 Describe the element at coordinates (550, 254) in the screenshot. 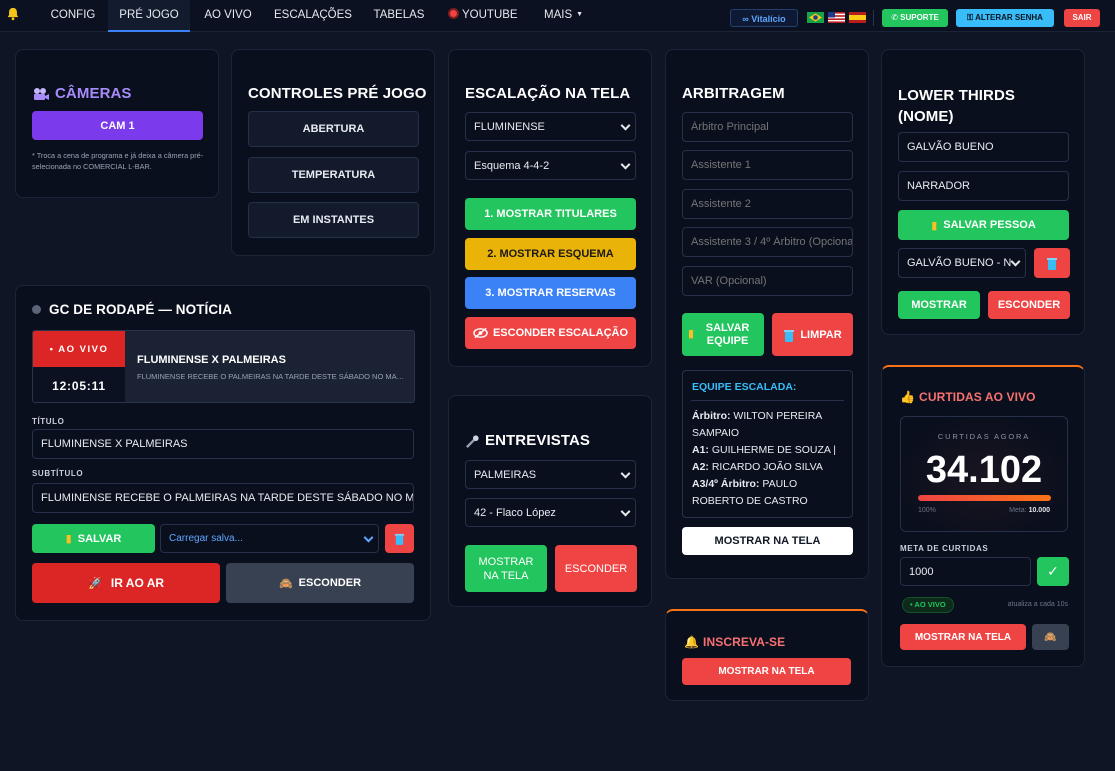

I see `mostrar-esquema-button: 2. MOSTRAR ESQUEMA` at that location.